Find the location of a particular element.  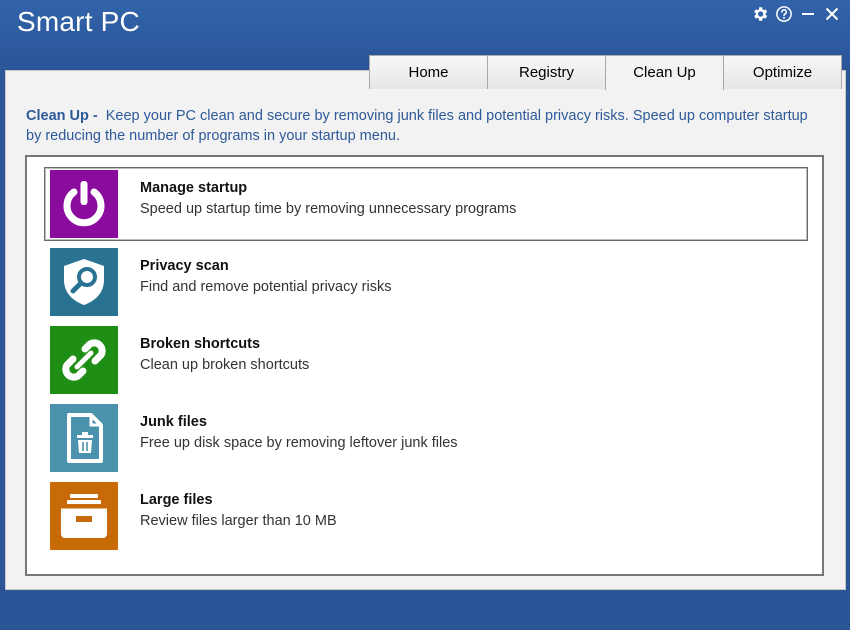

item-title: Broken shortcuts is located at coordinates (200, 344).